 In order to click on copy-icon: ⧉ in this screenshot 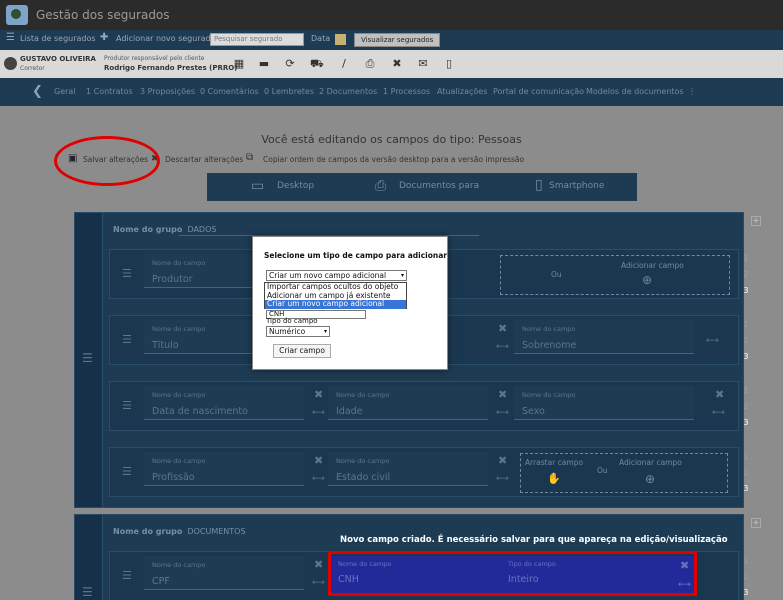, I will do `click(249, 157)`.